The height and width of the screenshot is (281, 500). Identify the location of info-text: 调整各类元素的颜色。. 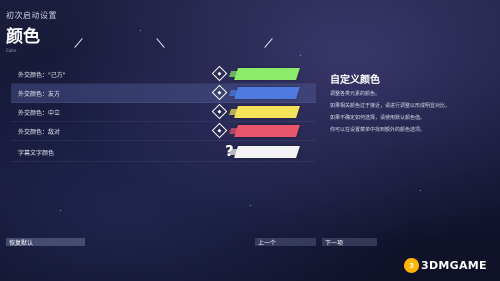
(355, 94).